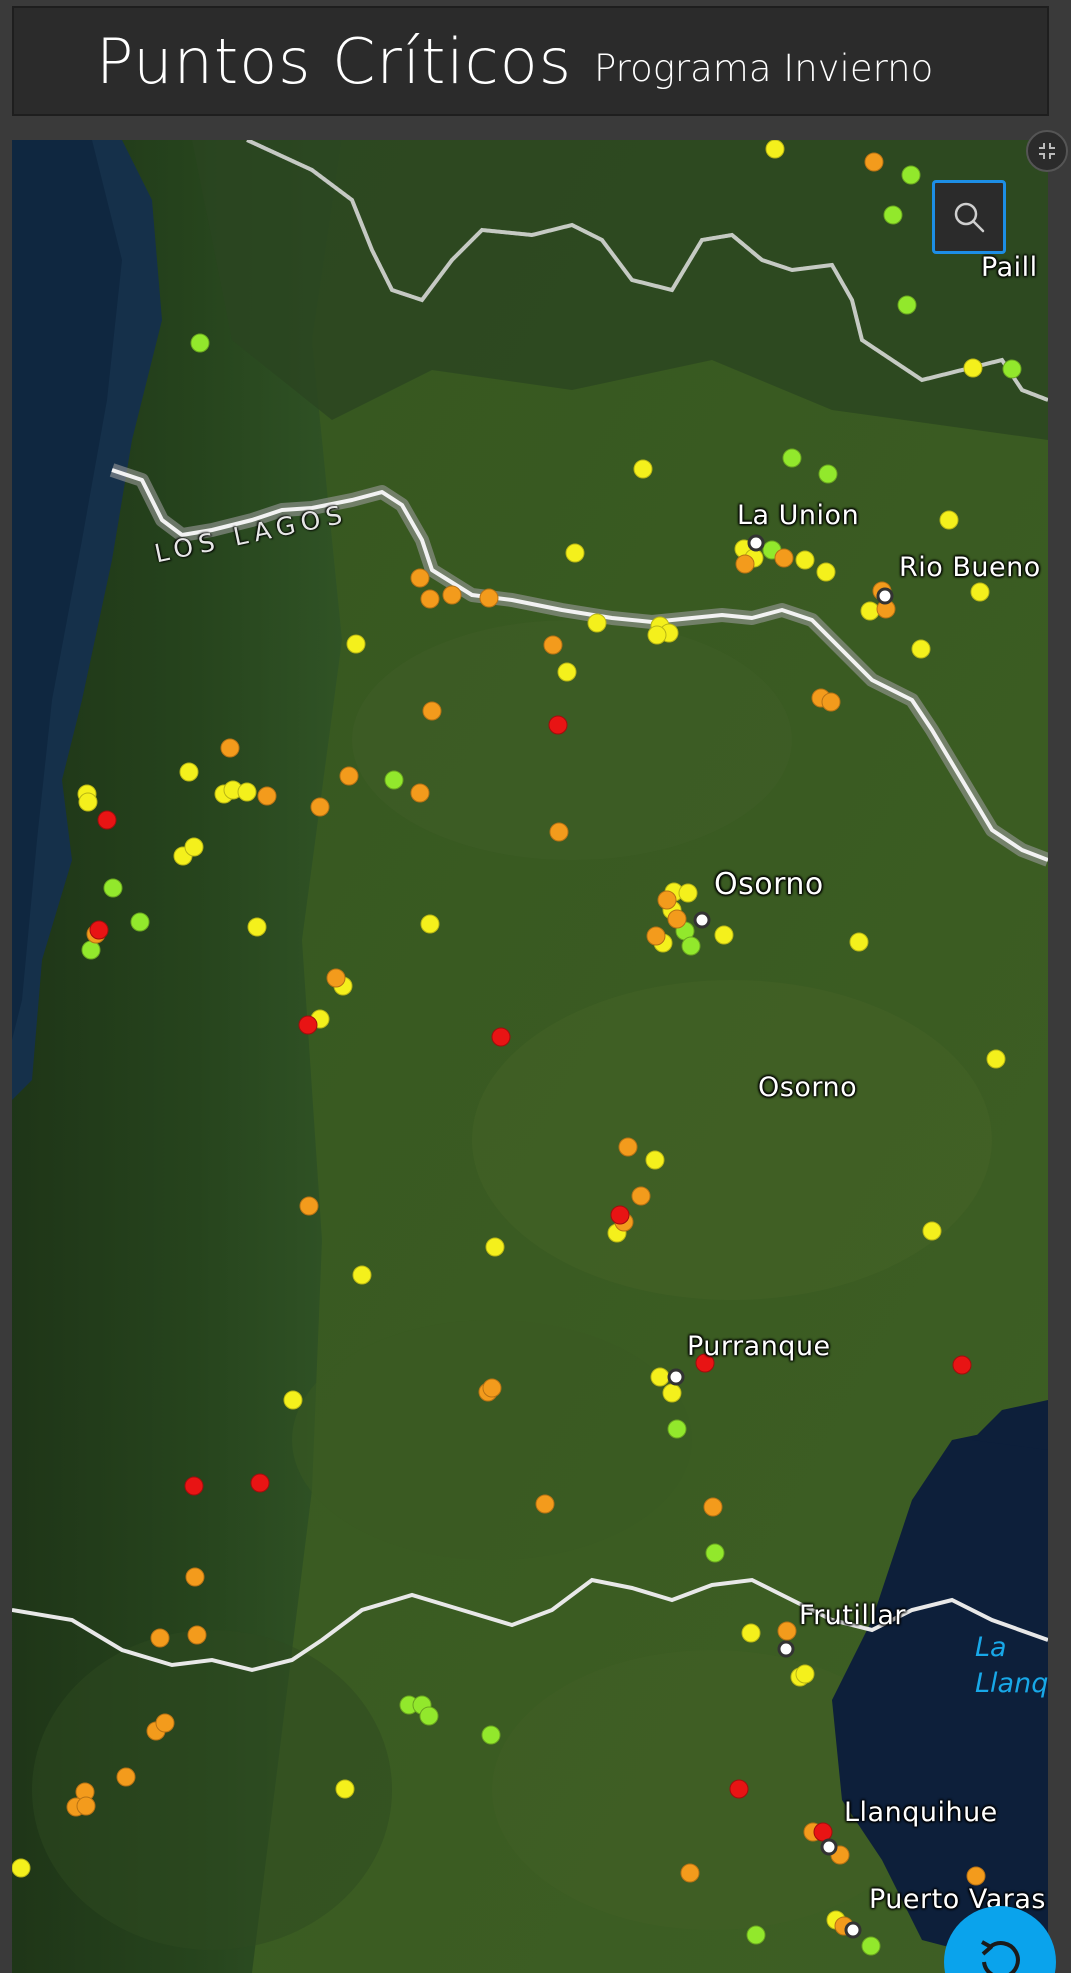 This screenshot has width=1071, height=1973. I want to click on app-header: Puntos Críticos Programa Invierno, so click(530, 61).